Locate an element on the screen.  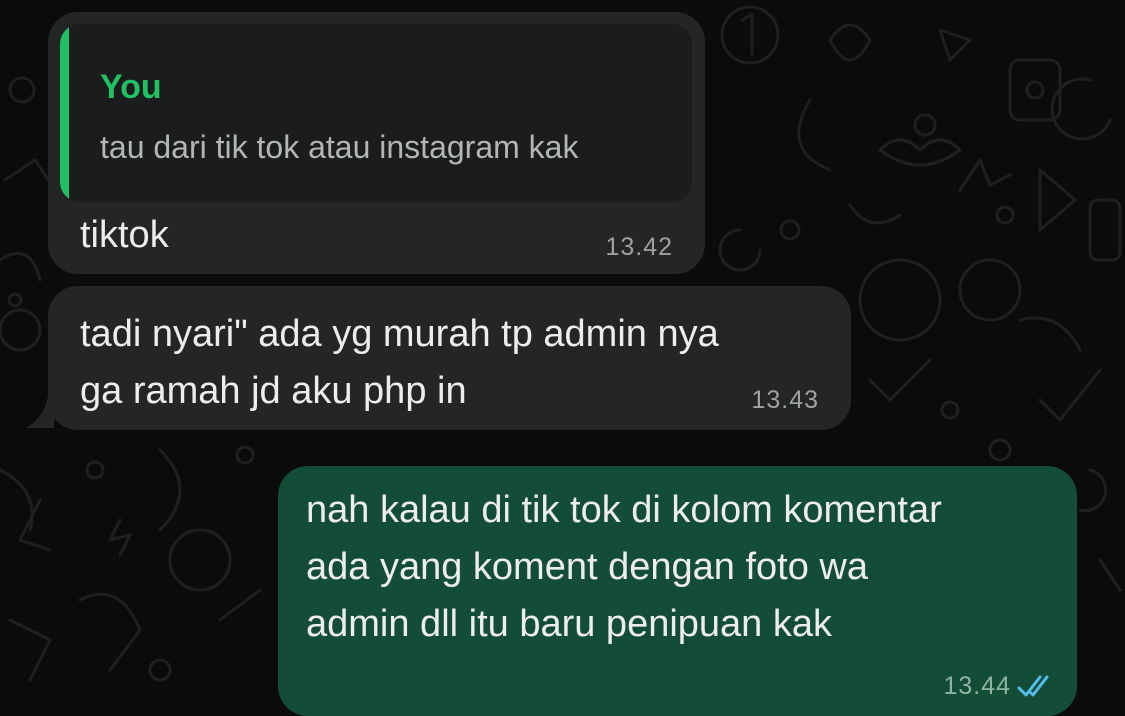
read-double-check-icon is located at coordinates (1033, 685).